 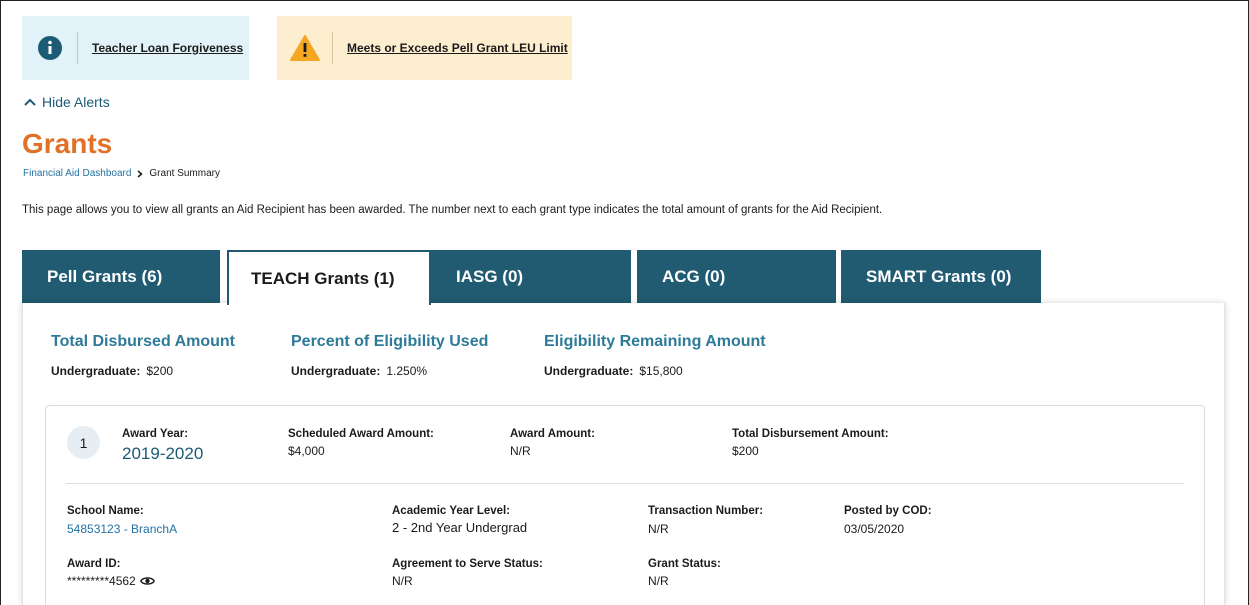 What do you see at coordinates (160, 48) in the screenshot?
I see `teacher-loan-forgiveness-link: Teacher Loan Forgiveness` at bounding box center [160, 48].